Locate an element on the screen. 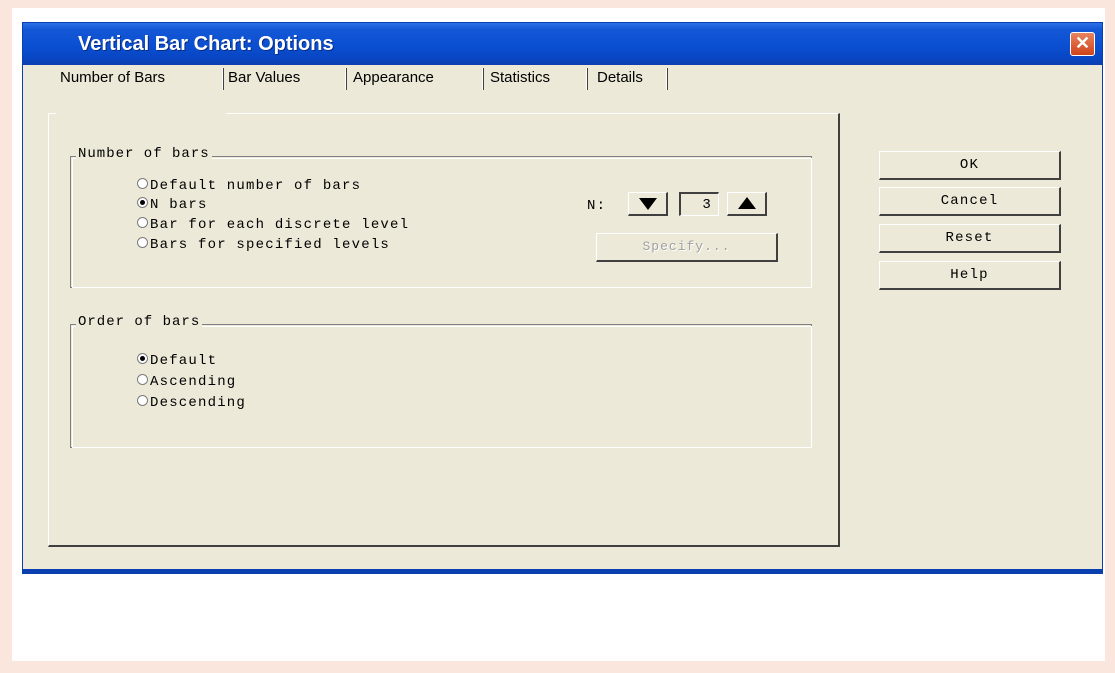  cancel-button: Cancel is located at coordinates (970, 201).